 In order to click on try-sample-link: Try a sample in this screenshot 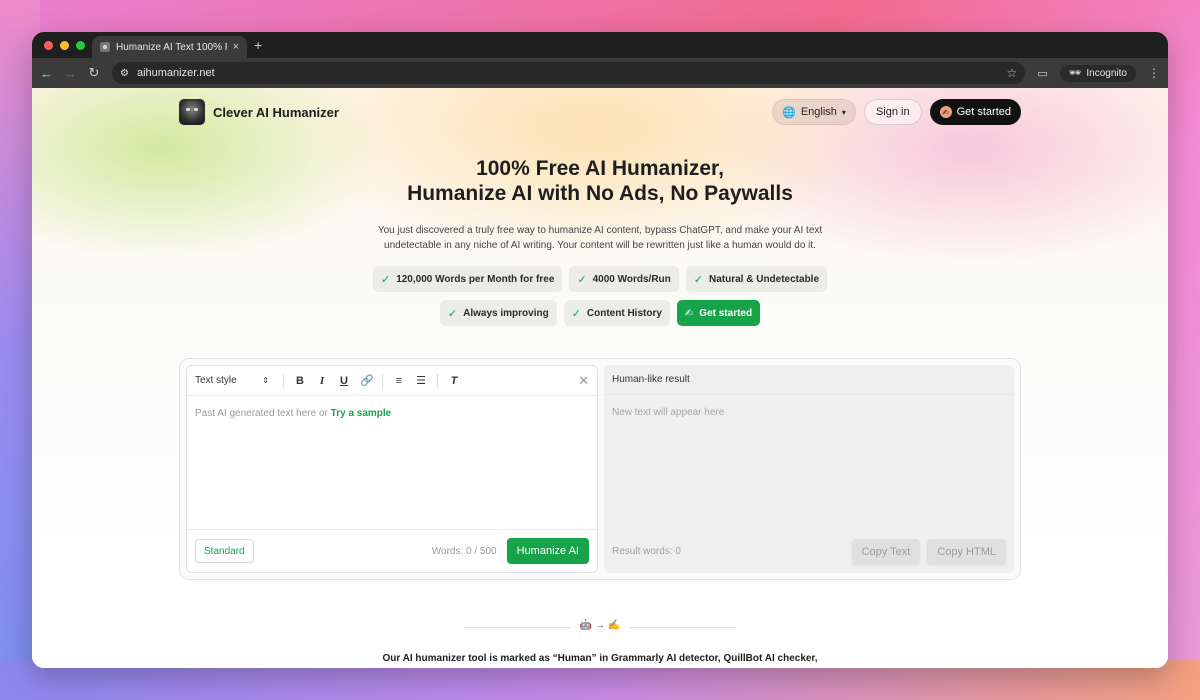, I will do `click(361, 413)`.